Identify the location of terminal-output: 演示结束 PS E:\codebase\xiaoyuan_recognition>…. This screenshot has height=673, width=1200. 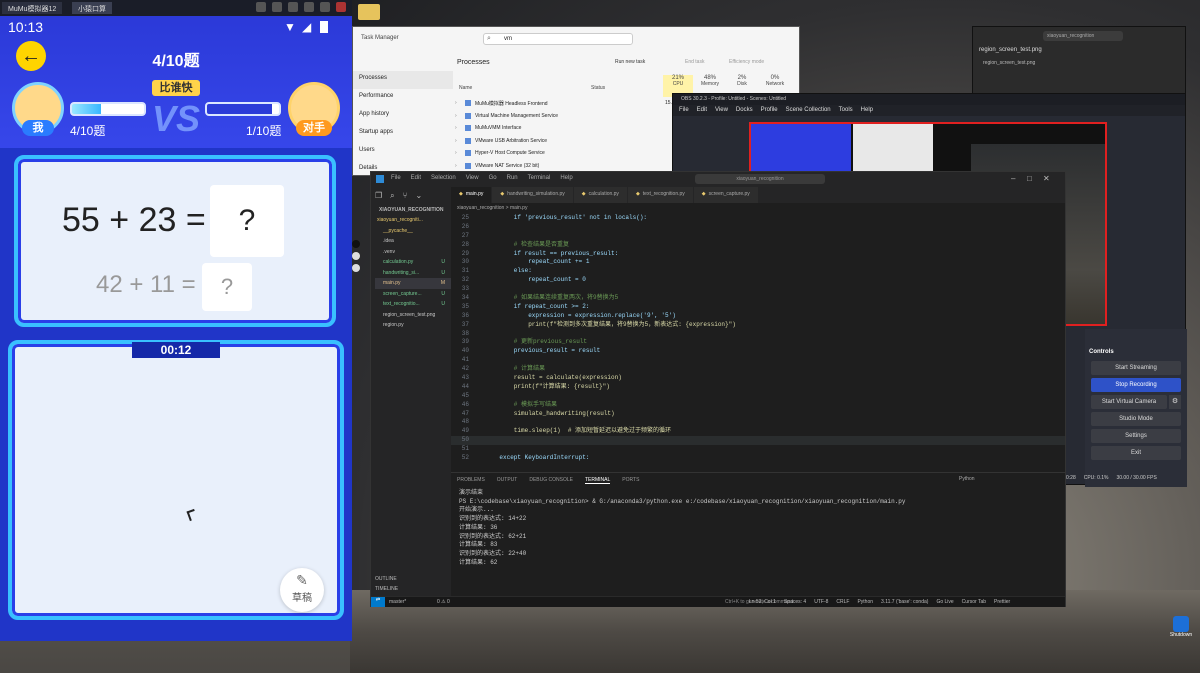
(759, 541).